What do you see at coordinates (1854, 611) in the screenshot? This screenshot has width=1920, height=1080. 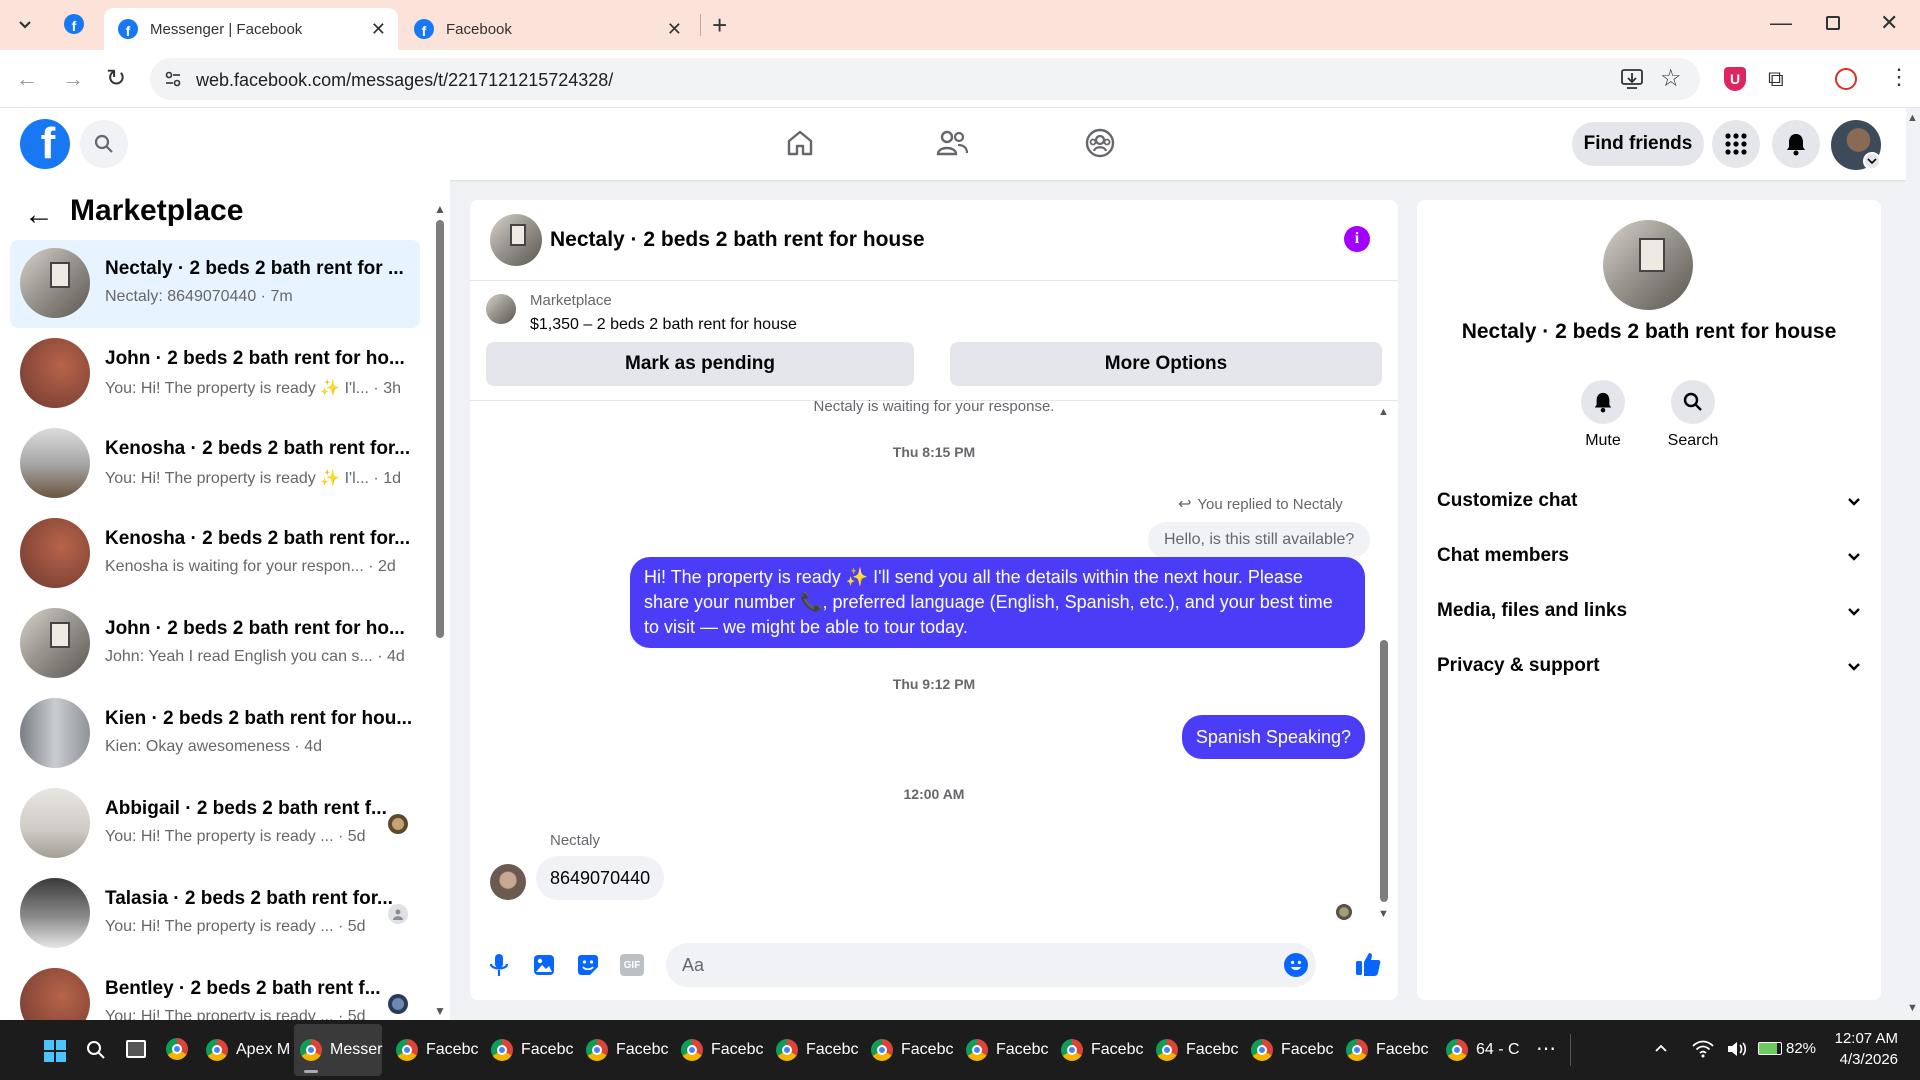 I see `chevron-down-icon` at bounding box center [1854, 611].